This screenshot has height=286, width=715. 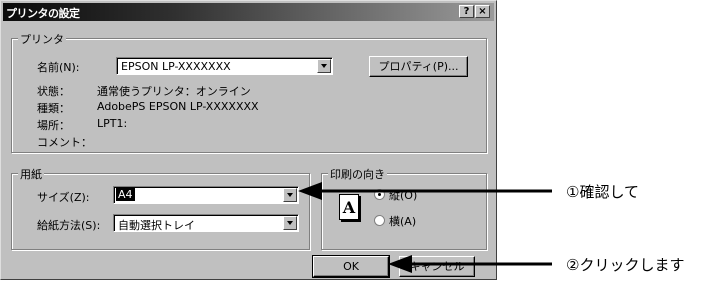 What do you see at coordinates (482, 11) in the screenshot?
I see `close-button: ×` at bounding box center [482, 11].